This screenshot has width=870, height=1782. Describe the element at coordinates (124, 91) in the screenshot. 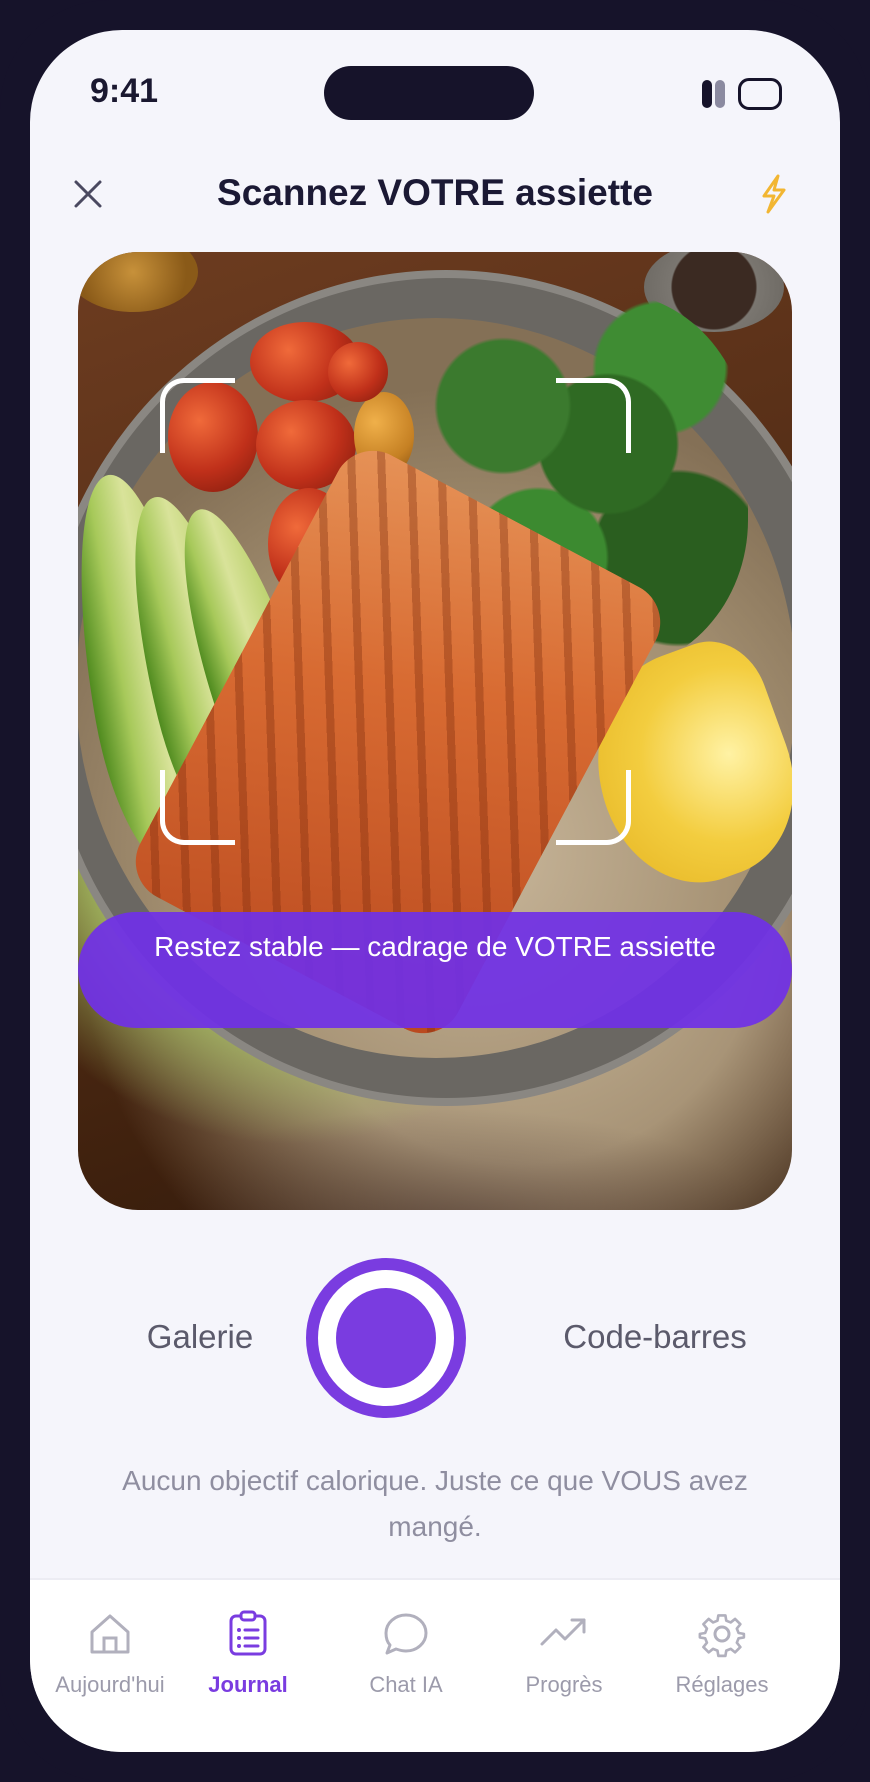

I see `status-time: 9:41` at that location.